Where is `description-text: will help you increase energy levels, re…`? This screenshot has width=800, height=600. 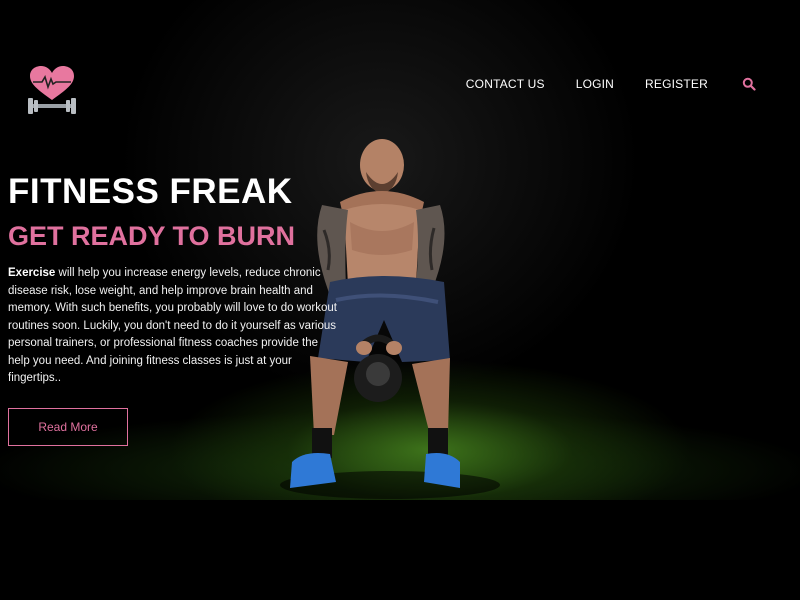
description-text: will help you increase energy levels, re… is located at coordinates (172, 325).